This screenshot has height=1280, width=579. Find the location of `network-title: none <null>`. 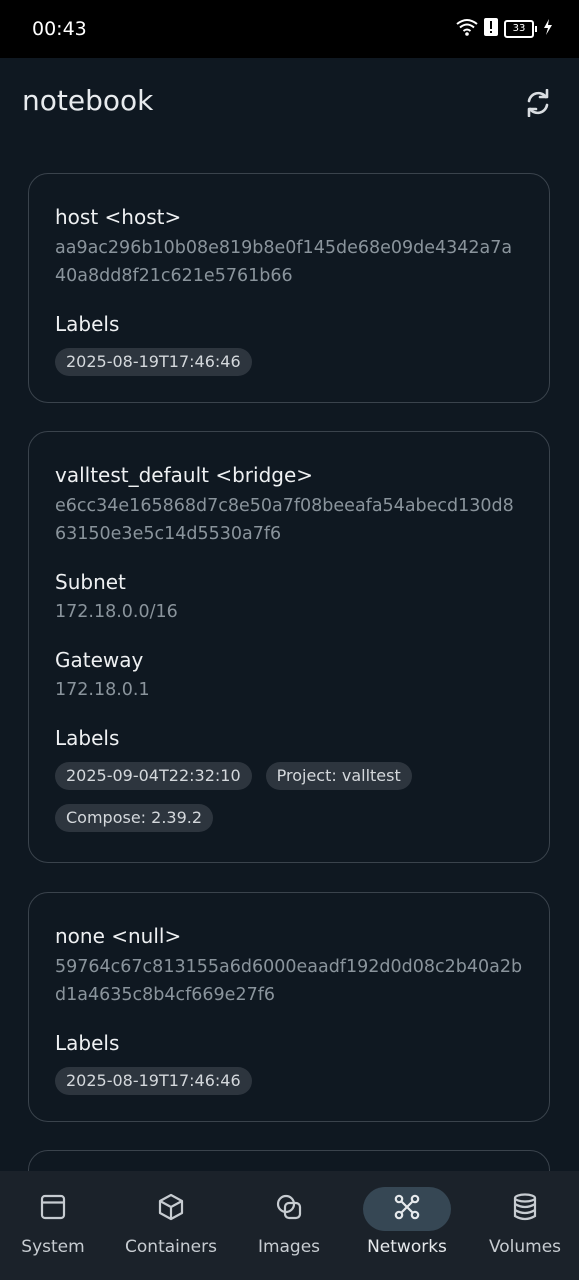

network-title: none <null> is located at coordinates (118, 936).